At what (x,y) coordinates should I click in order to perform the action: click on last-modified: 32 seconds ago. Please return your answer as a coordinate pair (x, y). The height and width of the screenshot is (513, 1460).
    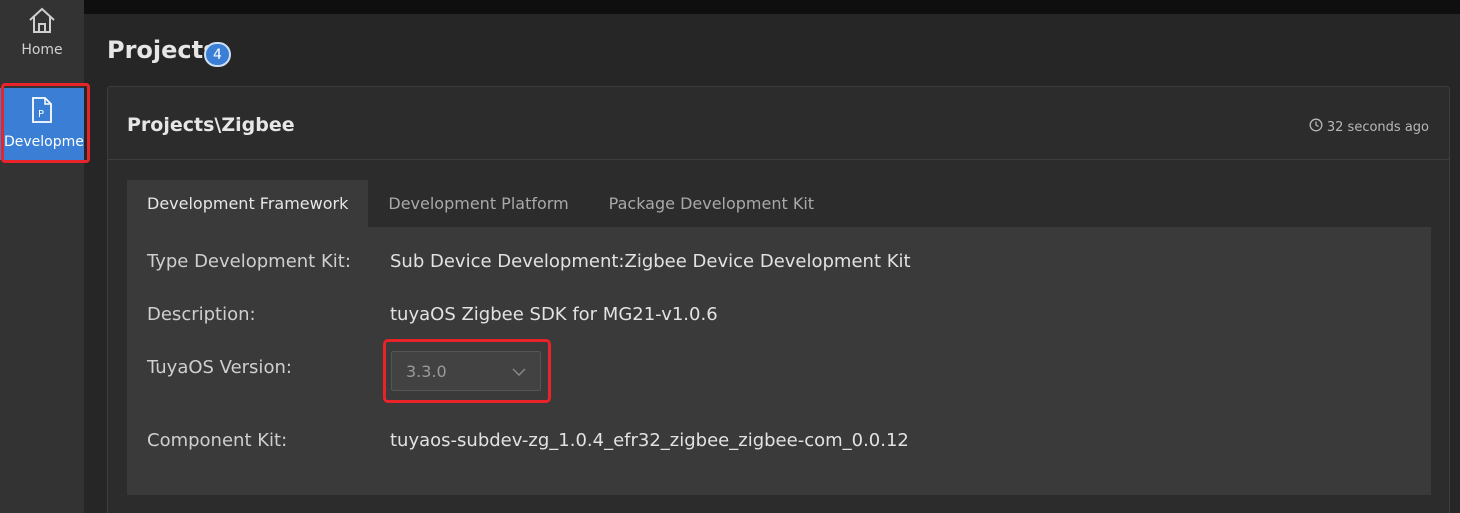
    Looking at the image, I should click on (1369, 127).